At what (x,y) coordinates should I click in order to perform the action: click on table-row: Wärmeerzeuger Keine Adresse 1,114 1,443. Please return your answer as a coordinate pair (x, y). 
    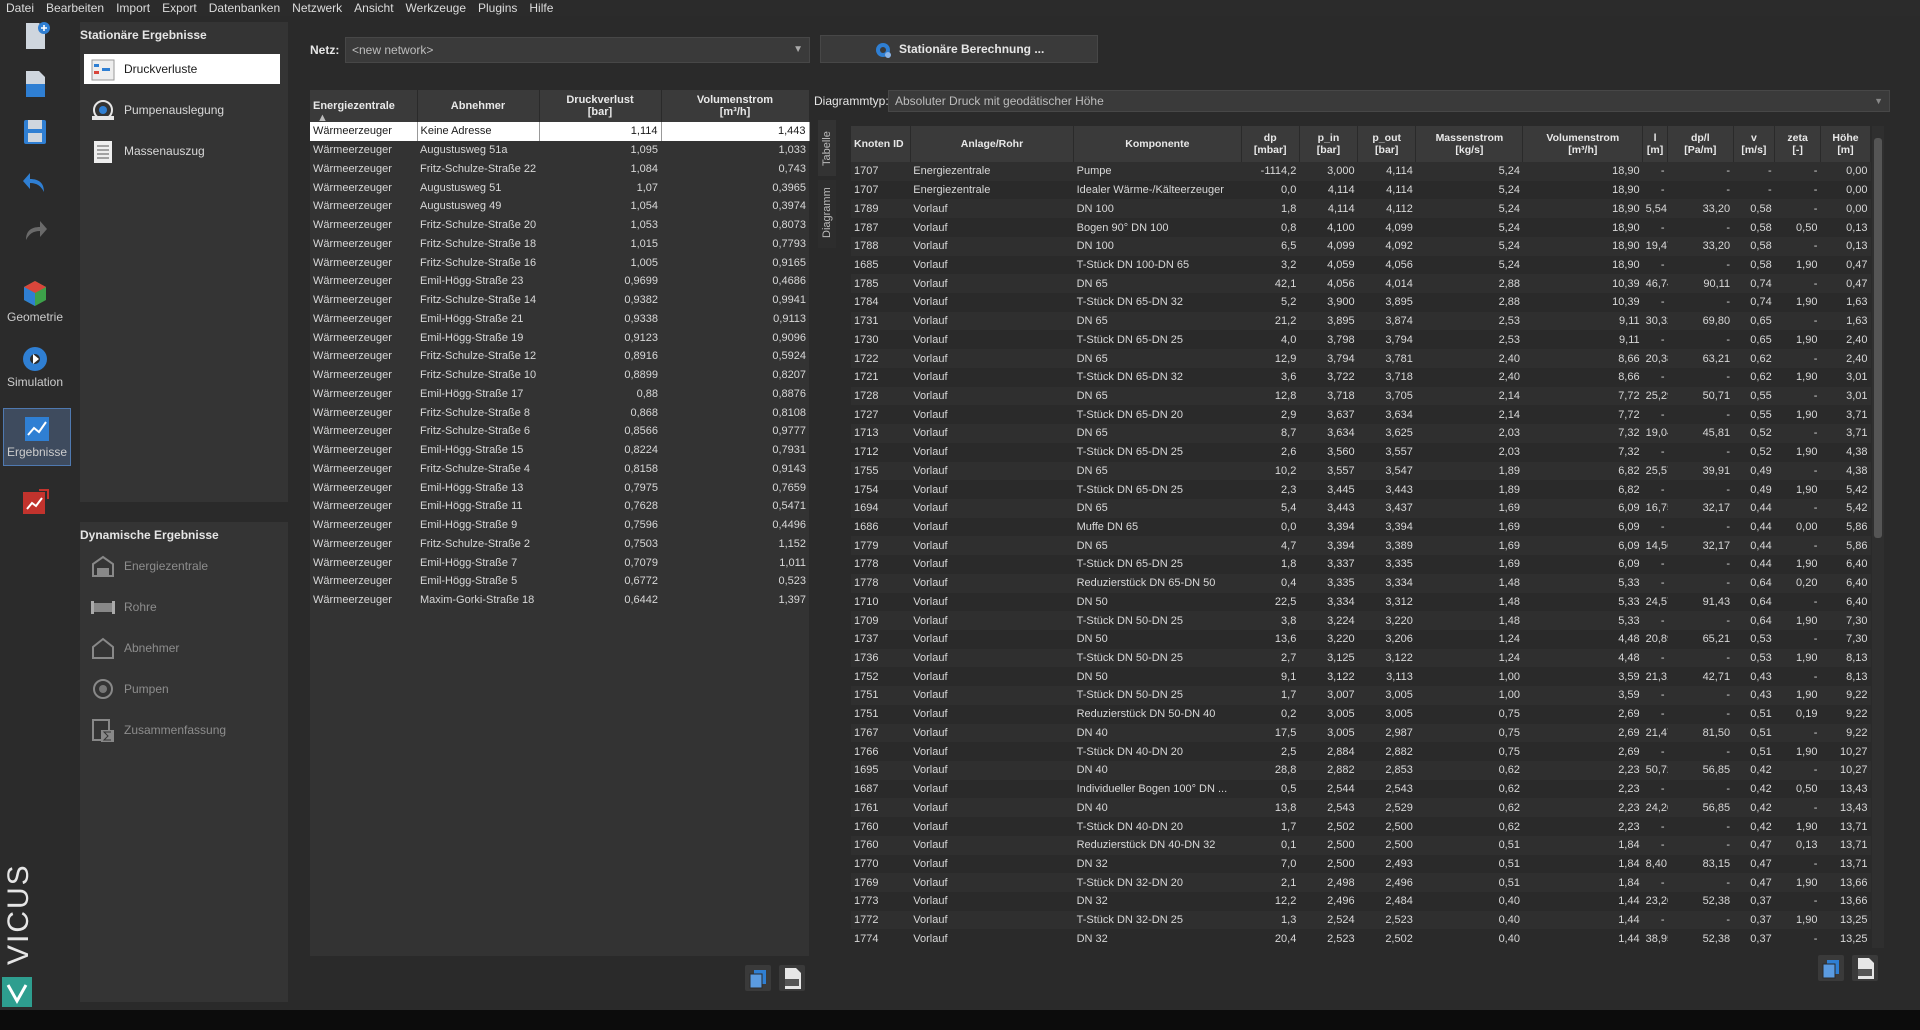
    Looking at the image, I should click on (560, 131).